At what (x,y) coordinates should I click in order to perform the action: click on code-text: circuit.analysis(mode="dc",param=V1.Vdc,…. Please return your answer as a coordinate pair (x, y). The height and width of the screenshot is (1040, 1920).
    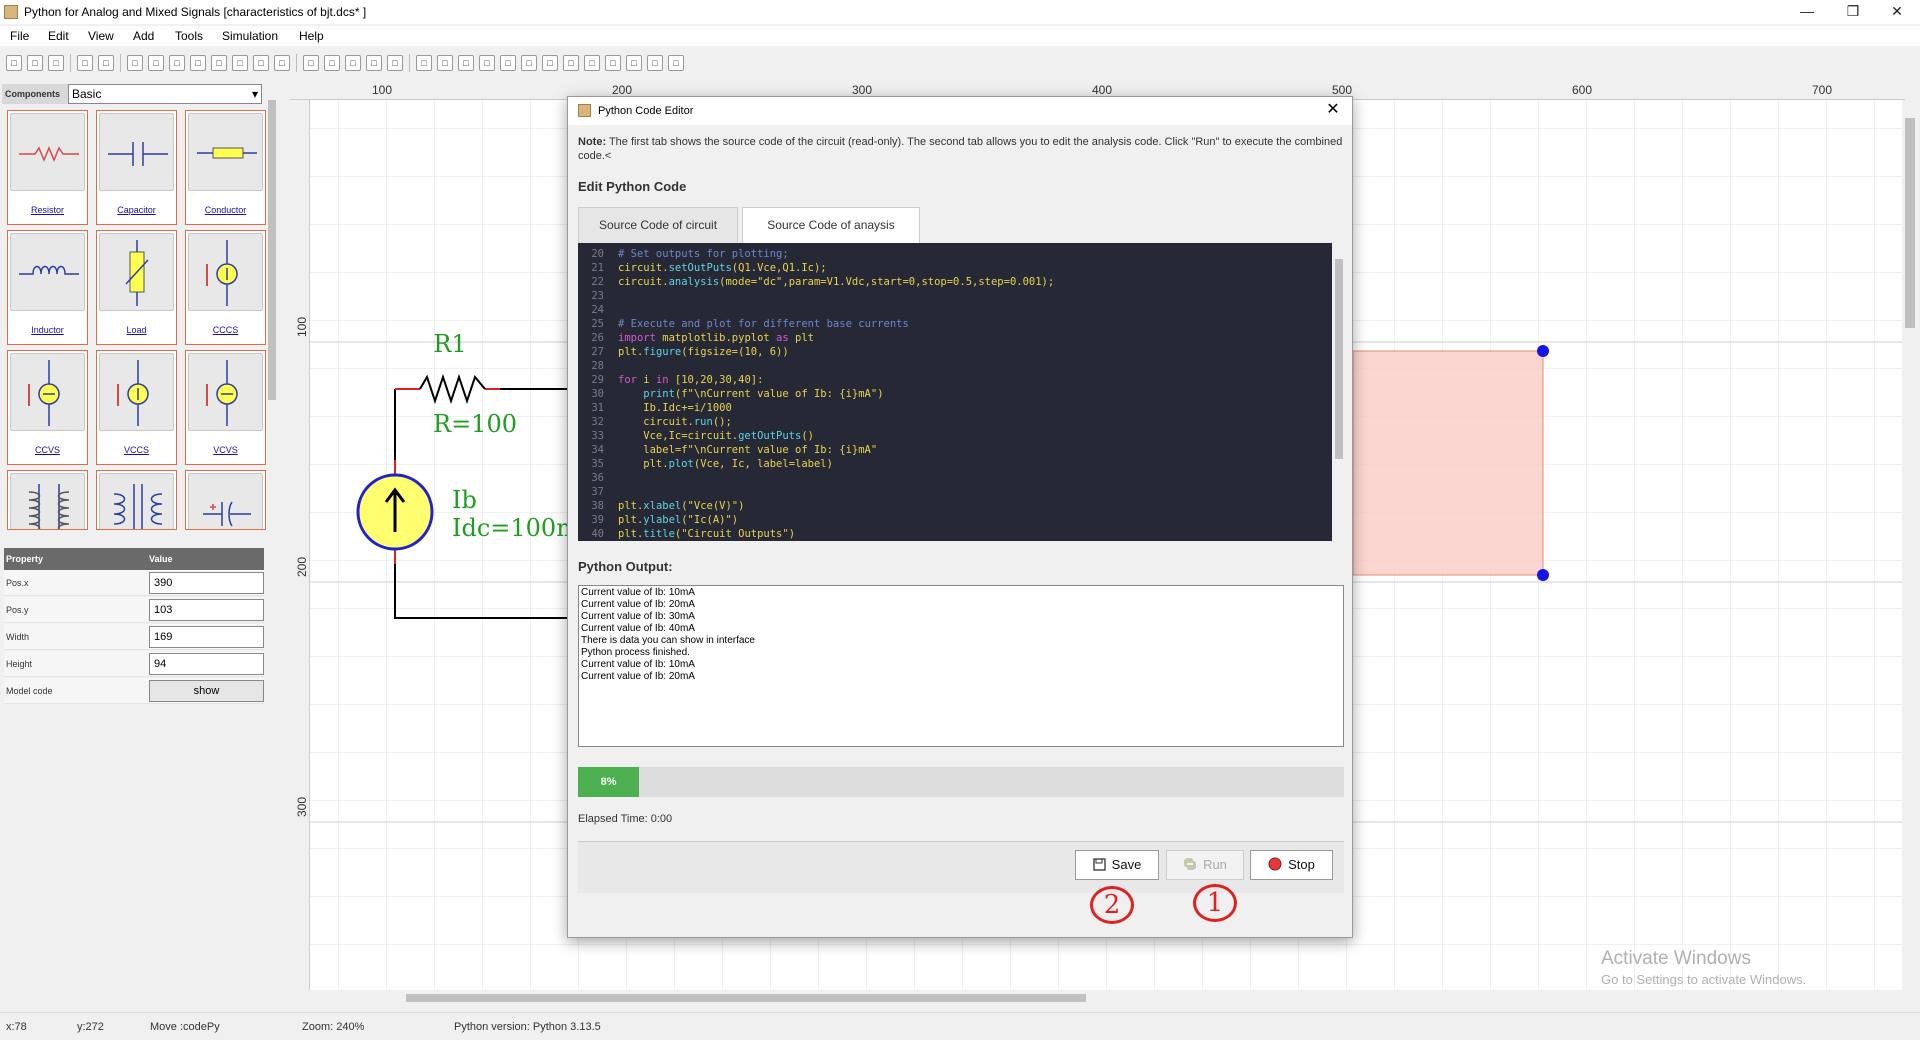
    Looking at the image, I should click on (836, 282).